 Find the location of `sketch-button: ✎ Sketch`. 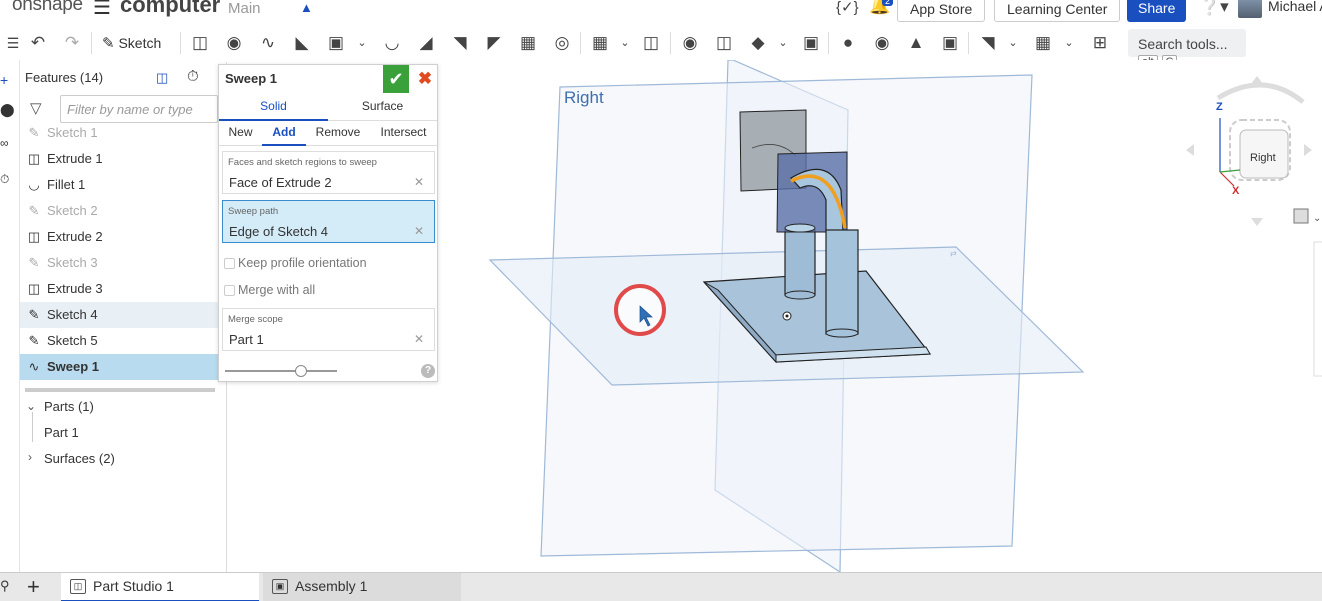

sketch-button: ✎ Sketch is located at coordinates (130, 43).